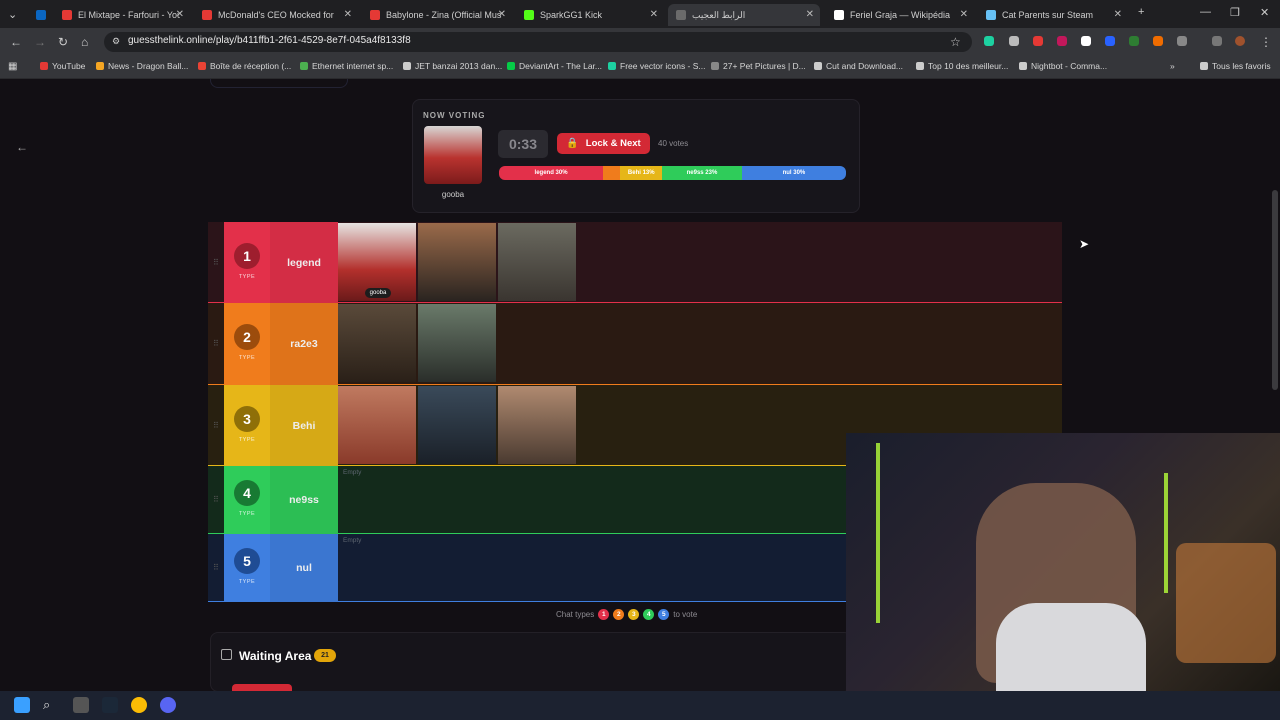 This screenshot has height=720, width=1280. I want to click on bookmark-star-icon: ☆, so click(955, 42).